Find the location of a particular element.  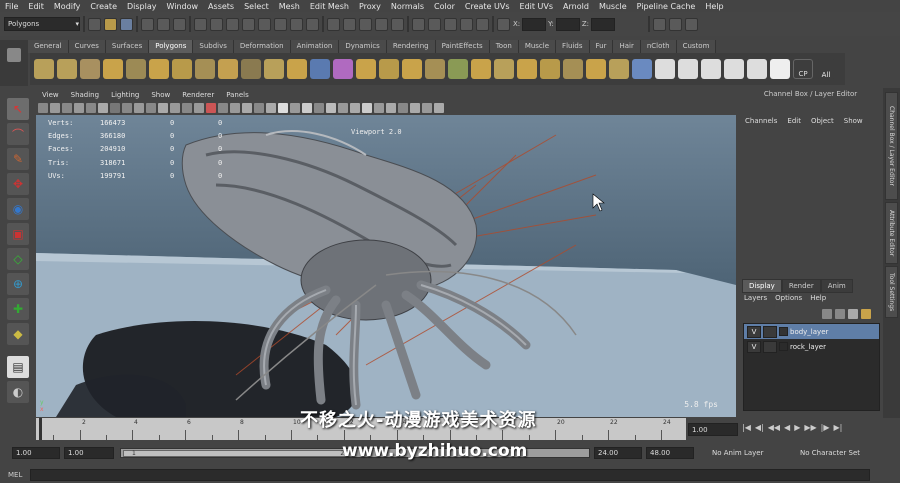

pyramid-icon is located at coordinates (205, 69).